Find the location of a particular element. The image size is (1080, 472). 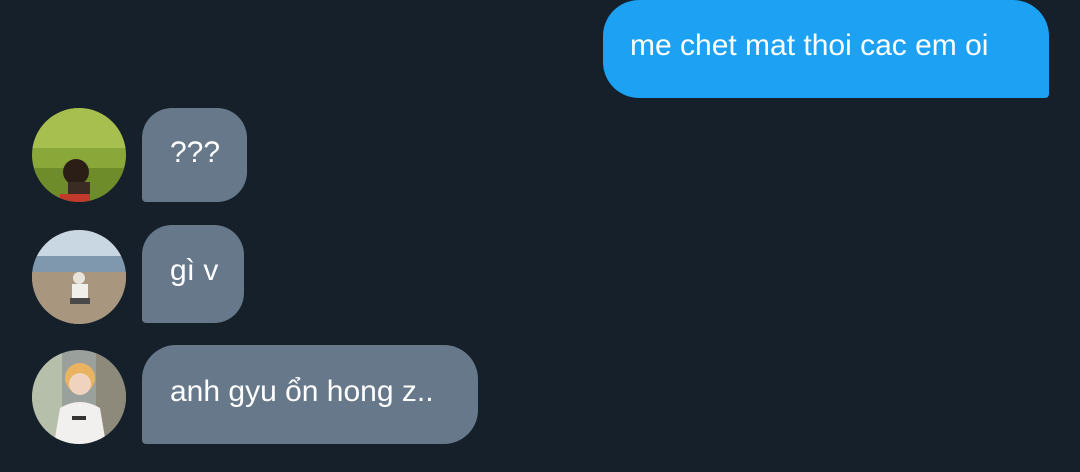

incoming-message-bubble: ??? is located at coordinates (194, 155).